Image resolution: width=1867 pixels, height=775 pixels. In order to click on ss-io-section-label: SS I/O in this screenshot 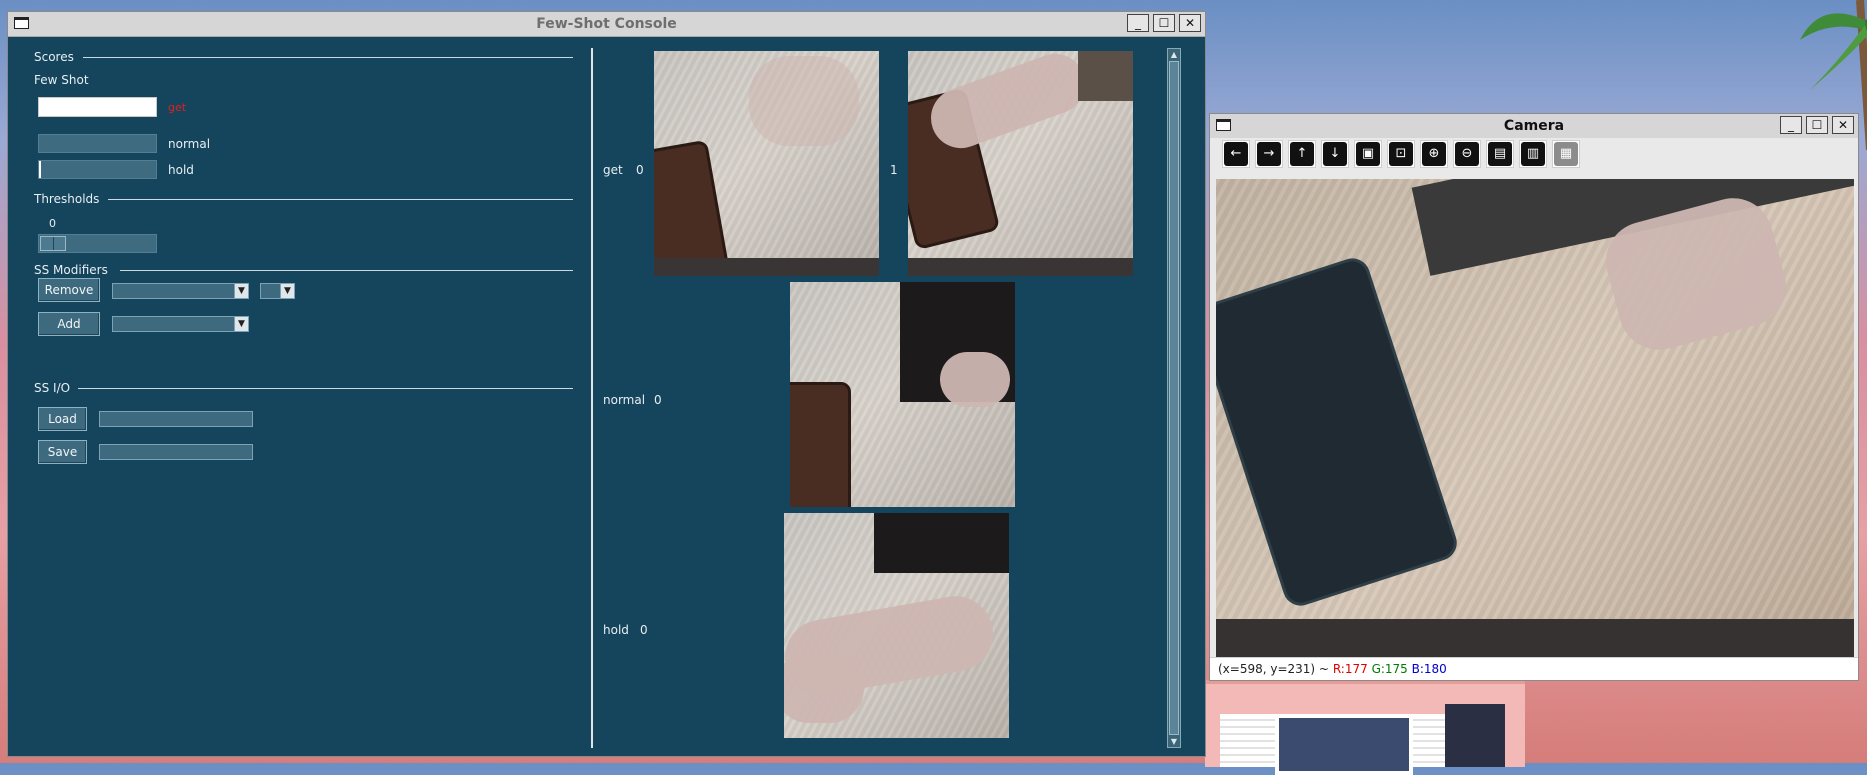, I will do `click(52, 388)`.